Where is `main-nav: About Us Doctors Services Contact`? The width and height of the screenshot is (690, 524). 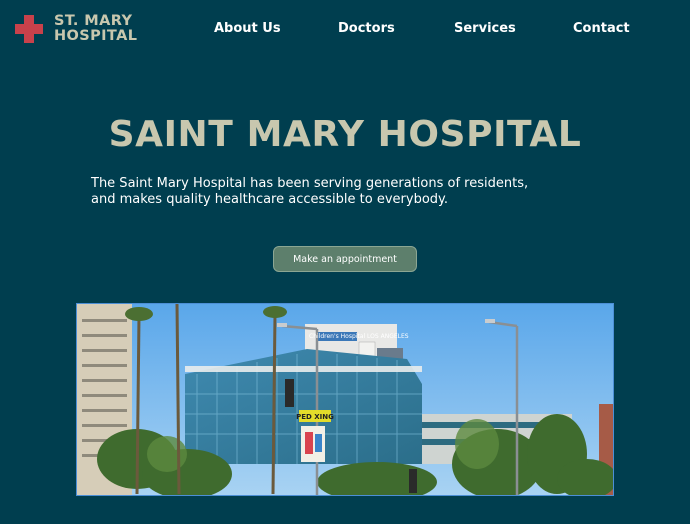
main-nav: About Us Doctors Services Contact is located at coordinates (345, 30).